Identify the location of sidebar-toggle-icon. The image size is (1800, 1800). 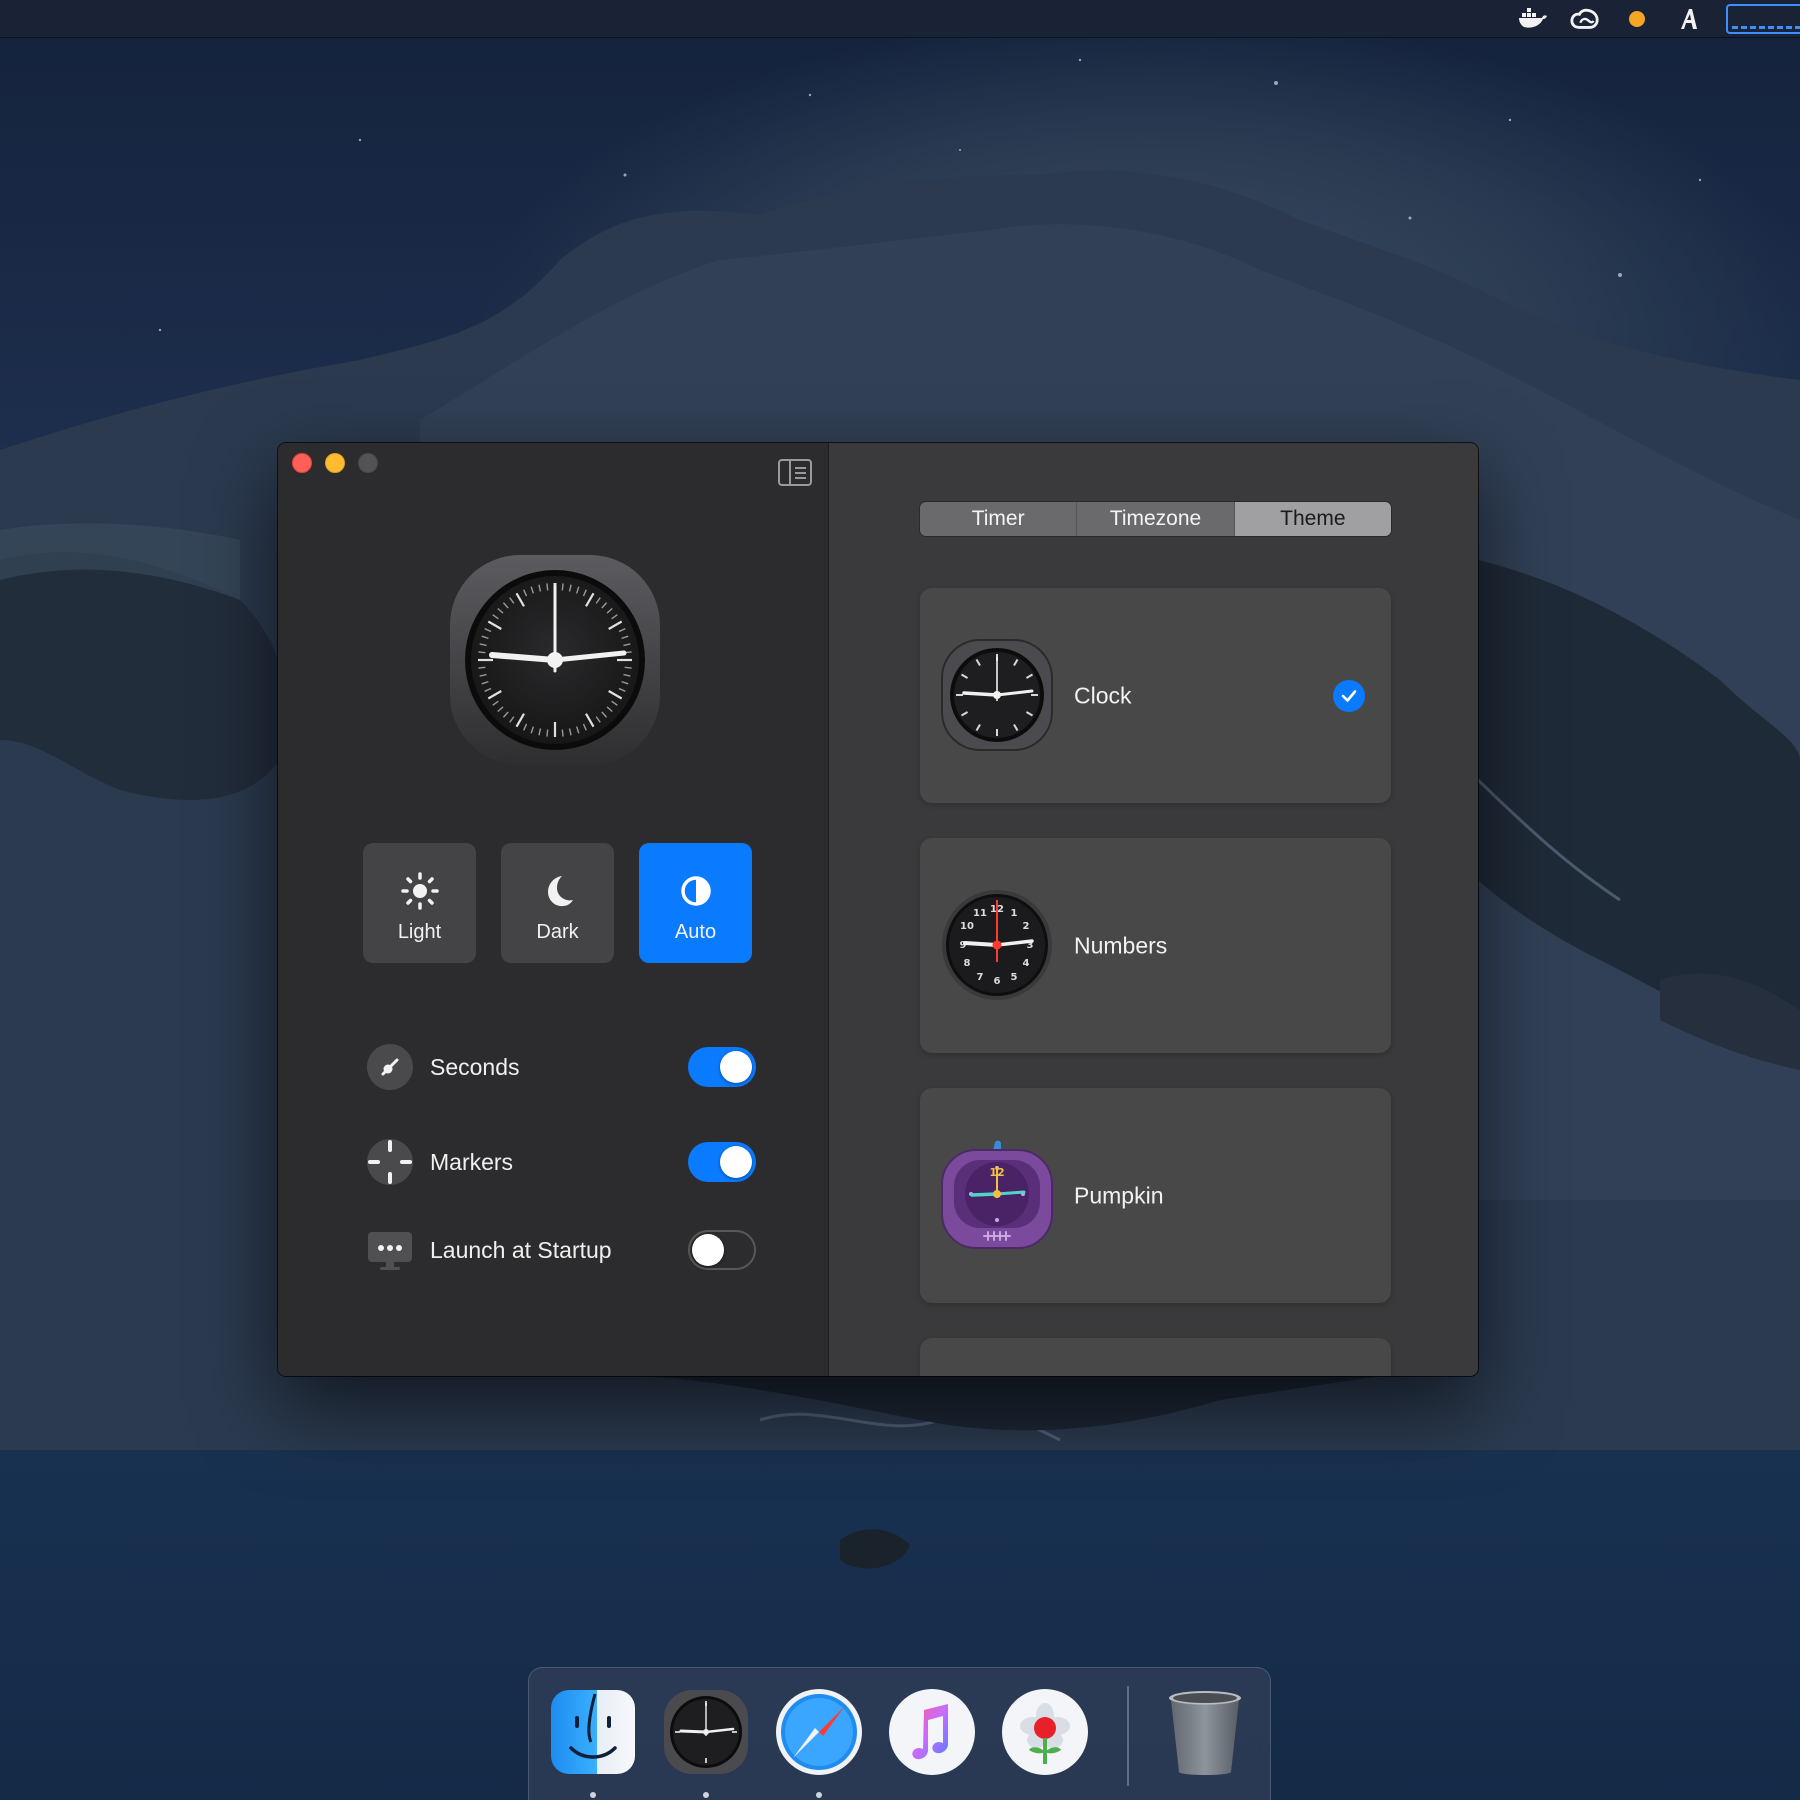
(795, 472).